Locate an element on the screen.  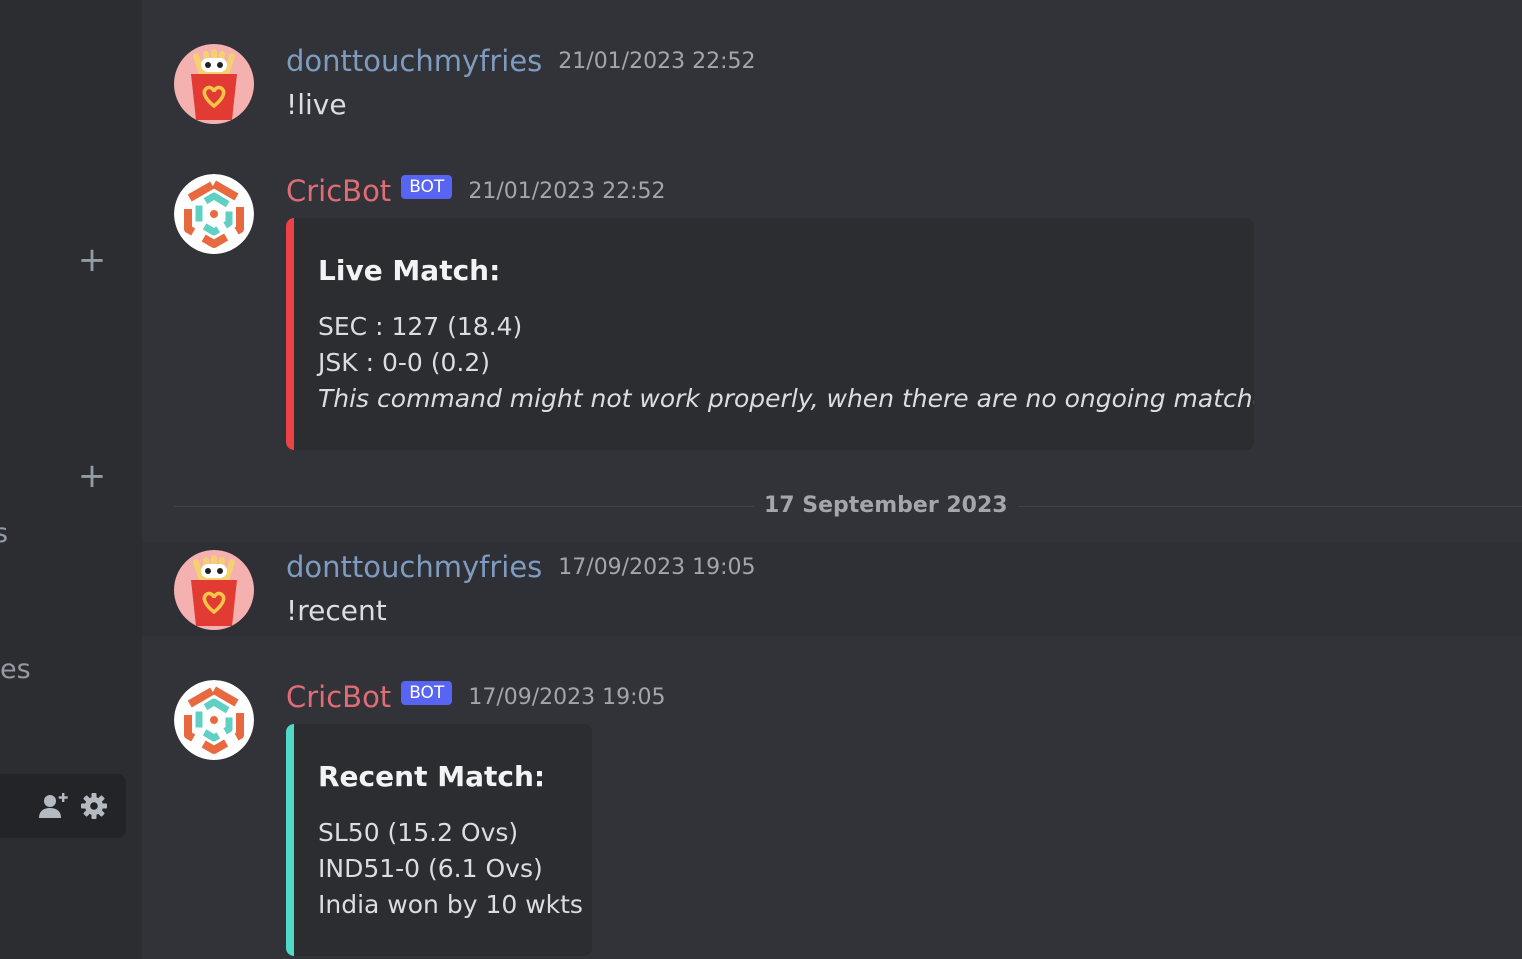
embed-line: SEC : 127 (18.4) is located at coordinates (420, 326).